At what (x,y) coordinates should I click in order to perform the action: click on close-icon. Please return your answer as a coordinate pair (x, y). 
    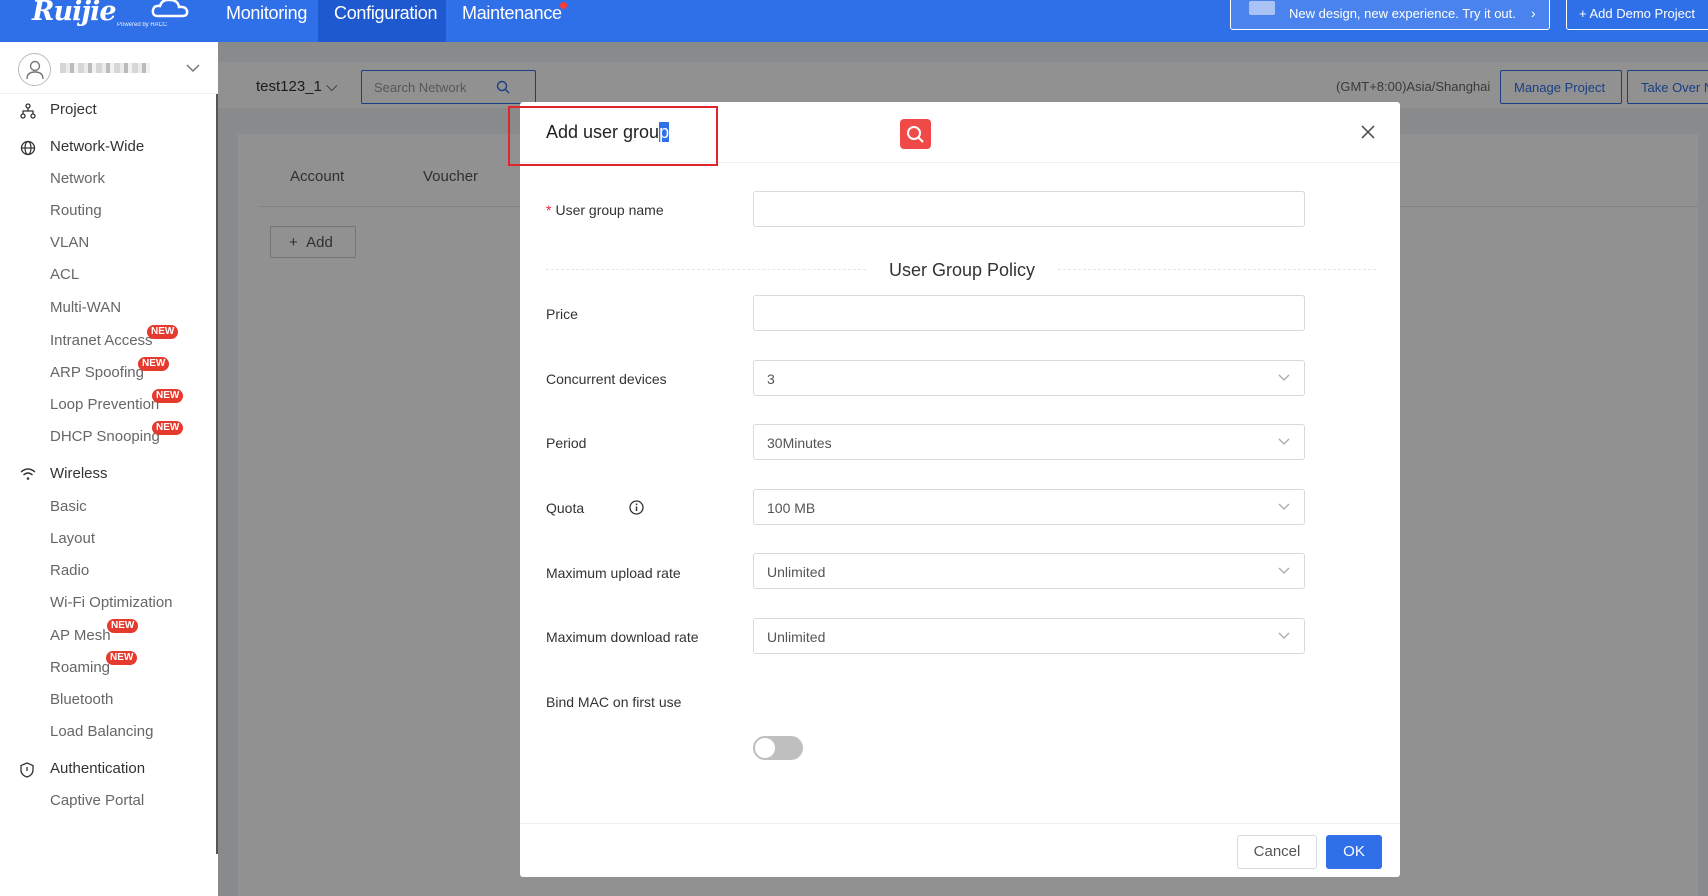
    Looking at the image, I should click on (1368, 132).